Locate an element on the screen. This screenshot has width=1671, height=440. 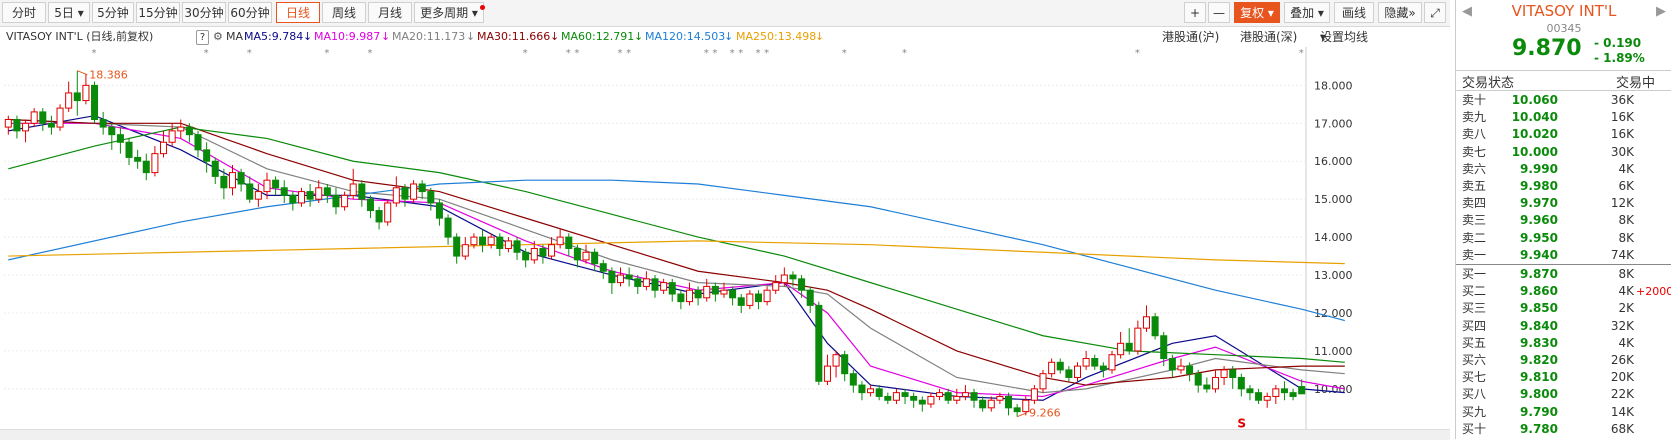
level-volume: 6K is located at coordinates (1626, 186).